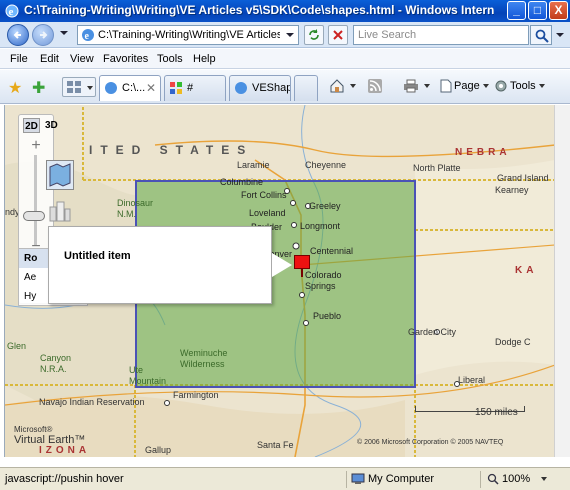 Image resolution: width=570 pixels, height=490 pixels. I want to click on infobox-title: Untitled item, so click(97, 256).